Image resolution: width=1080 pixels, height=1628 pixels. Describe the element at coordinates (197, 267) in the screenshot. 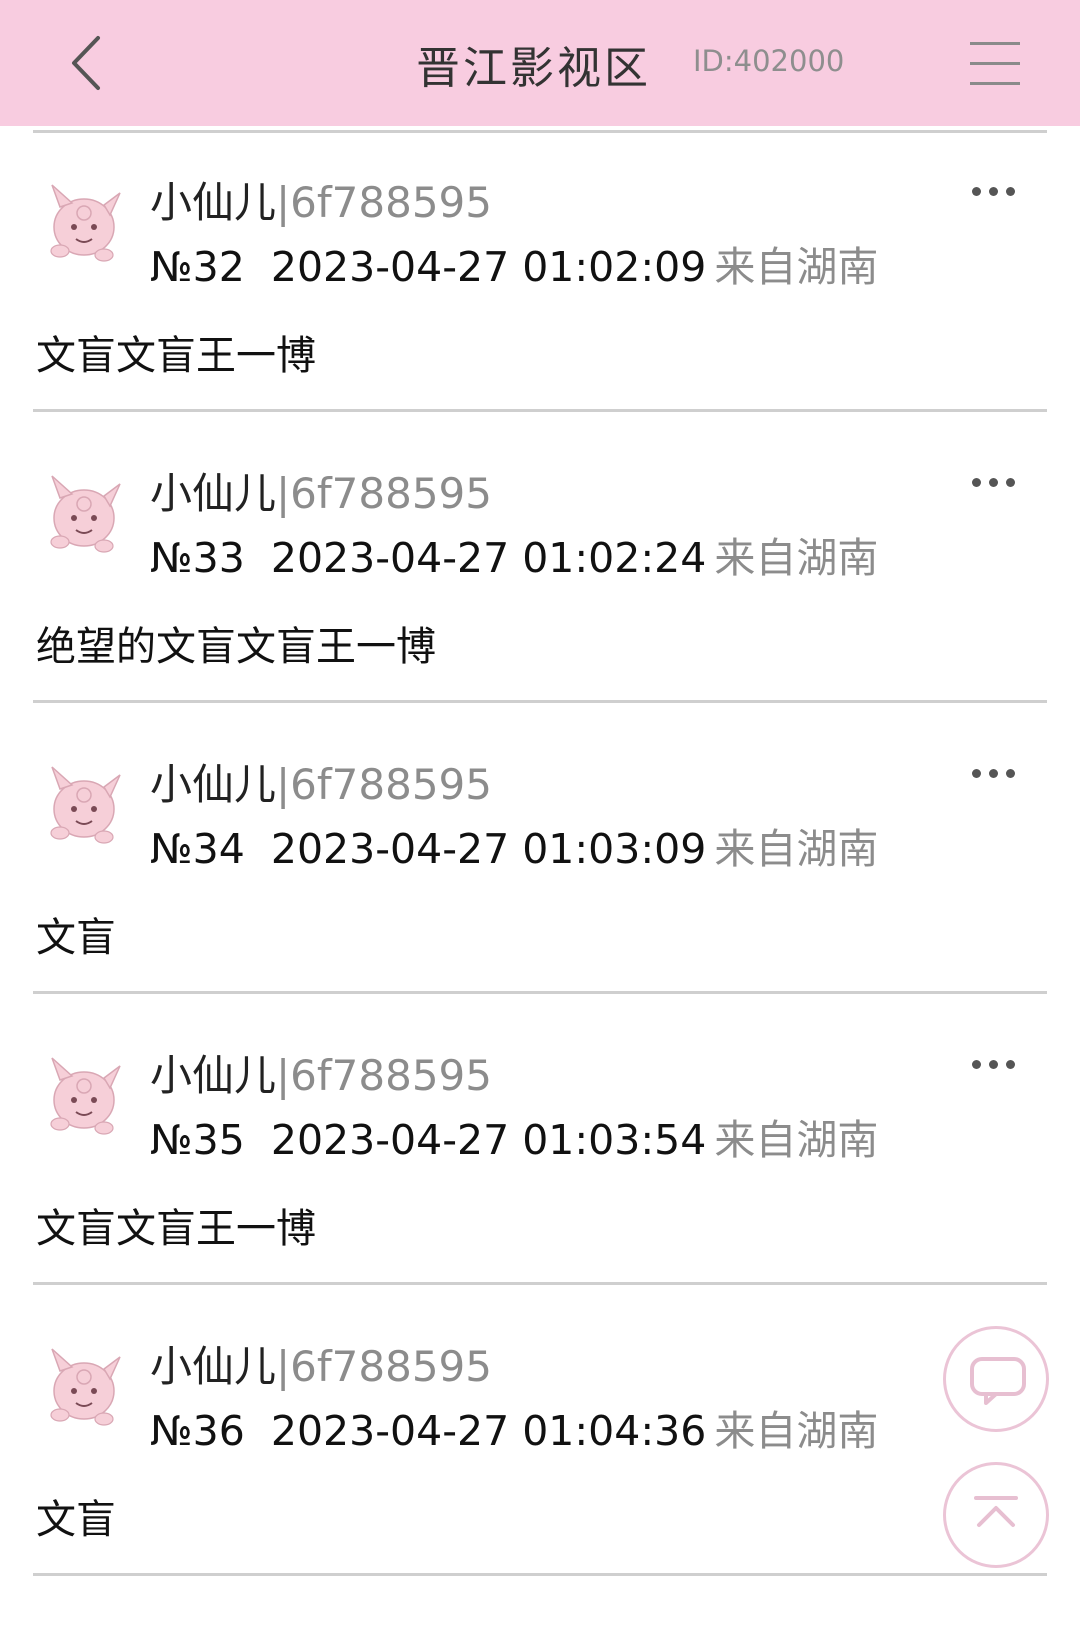

I see `post-number: №32` at that location.